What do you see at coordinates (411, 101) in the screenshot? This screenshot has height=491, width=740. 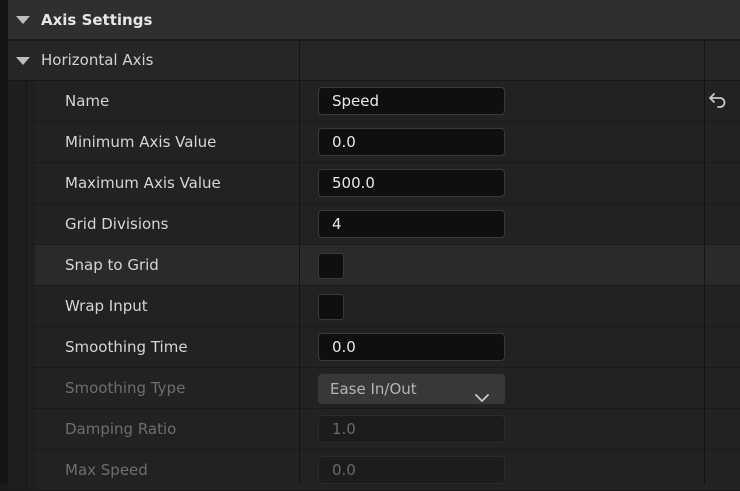 I see `name-input: Speed` at bounding box center [411, 101].